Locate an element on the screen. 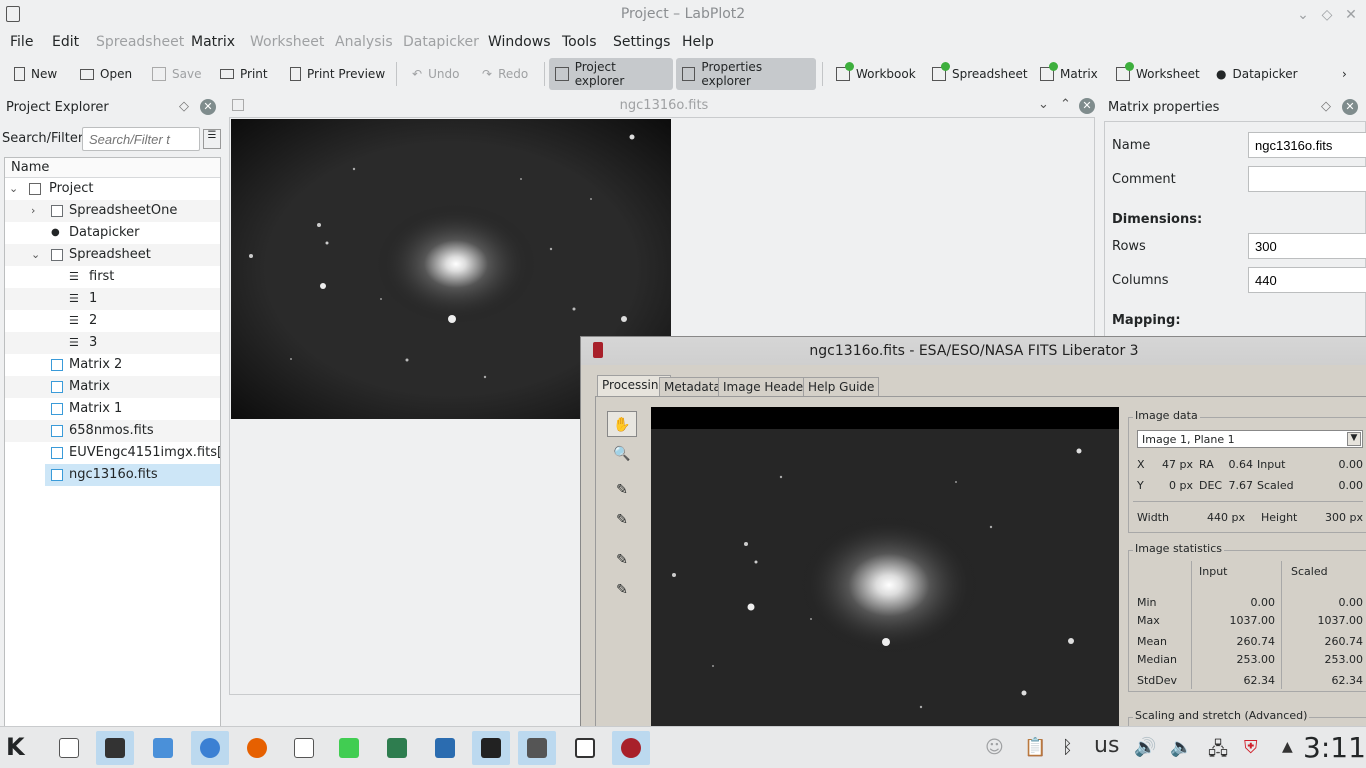 This screenshot has width=1366, height=768. task-labplot is located at coordinates (537, 748).